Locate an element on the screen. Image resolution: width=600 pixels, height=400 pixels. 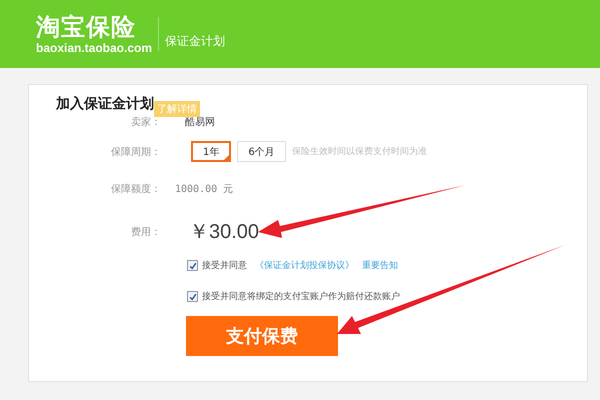
coverage-label: 保障额度： is located at coordinates (135, 189).